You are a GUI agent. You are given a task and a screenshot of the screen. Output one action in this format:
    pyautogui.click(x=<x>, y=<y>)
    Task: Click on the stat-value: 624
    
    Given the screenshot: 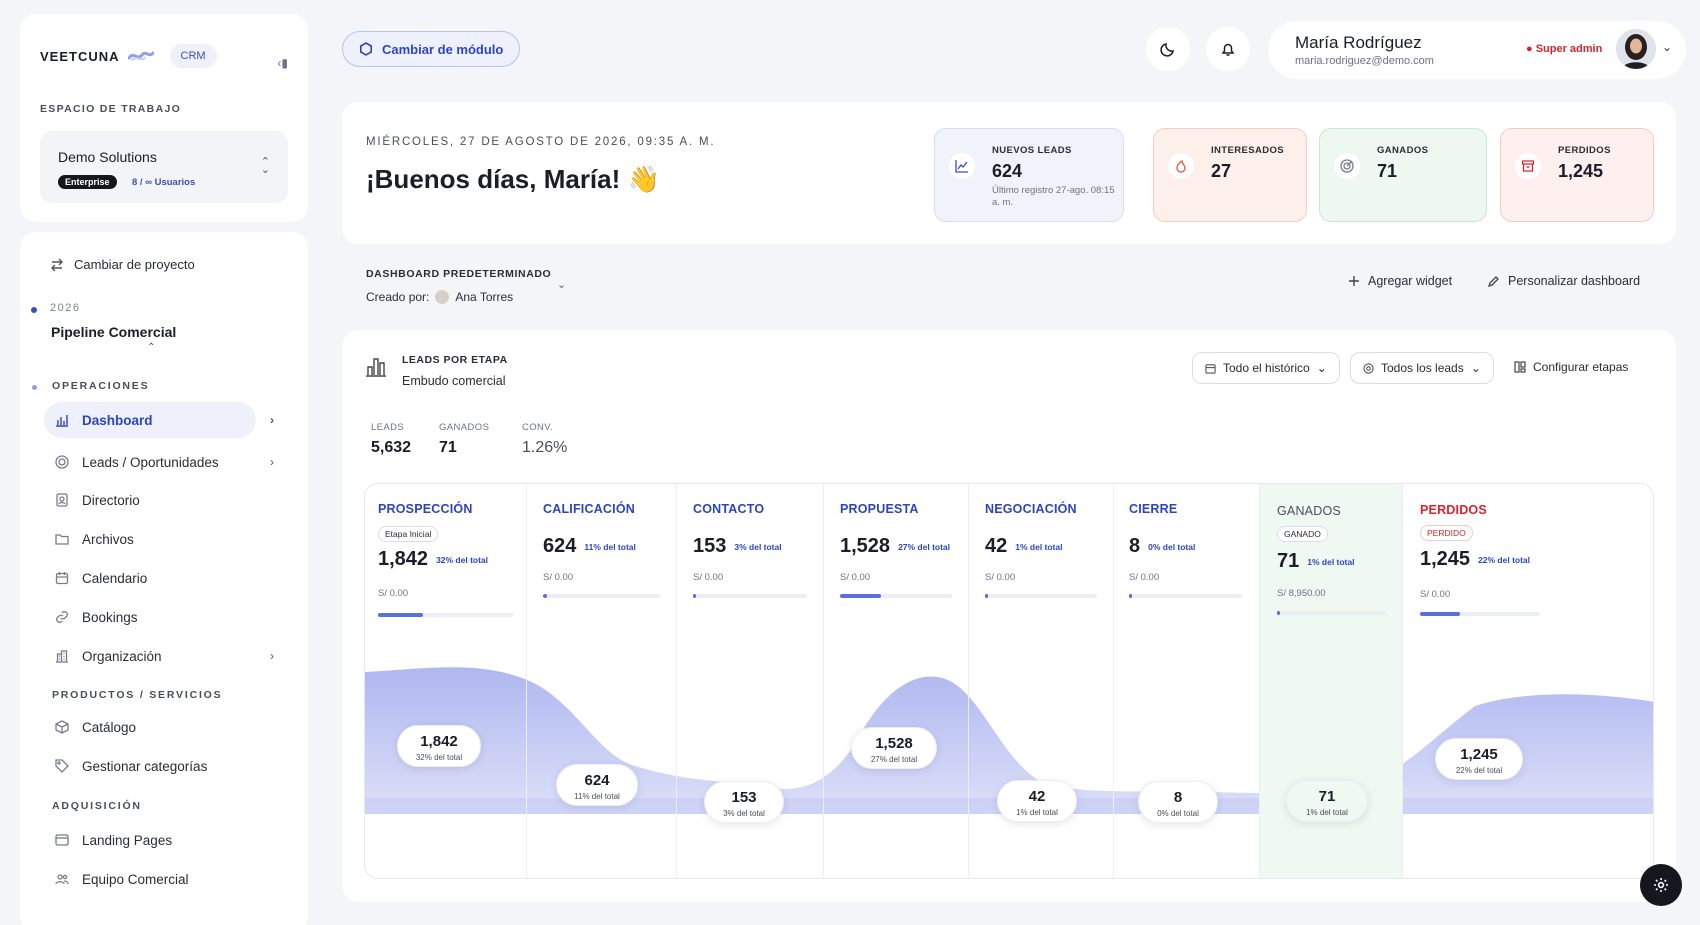 What is the action you would take?
    pyautogui.click(x=1007, y=171)
    